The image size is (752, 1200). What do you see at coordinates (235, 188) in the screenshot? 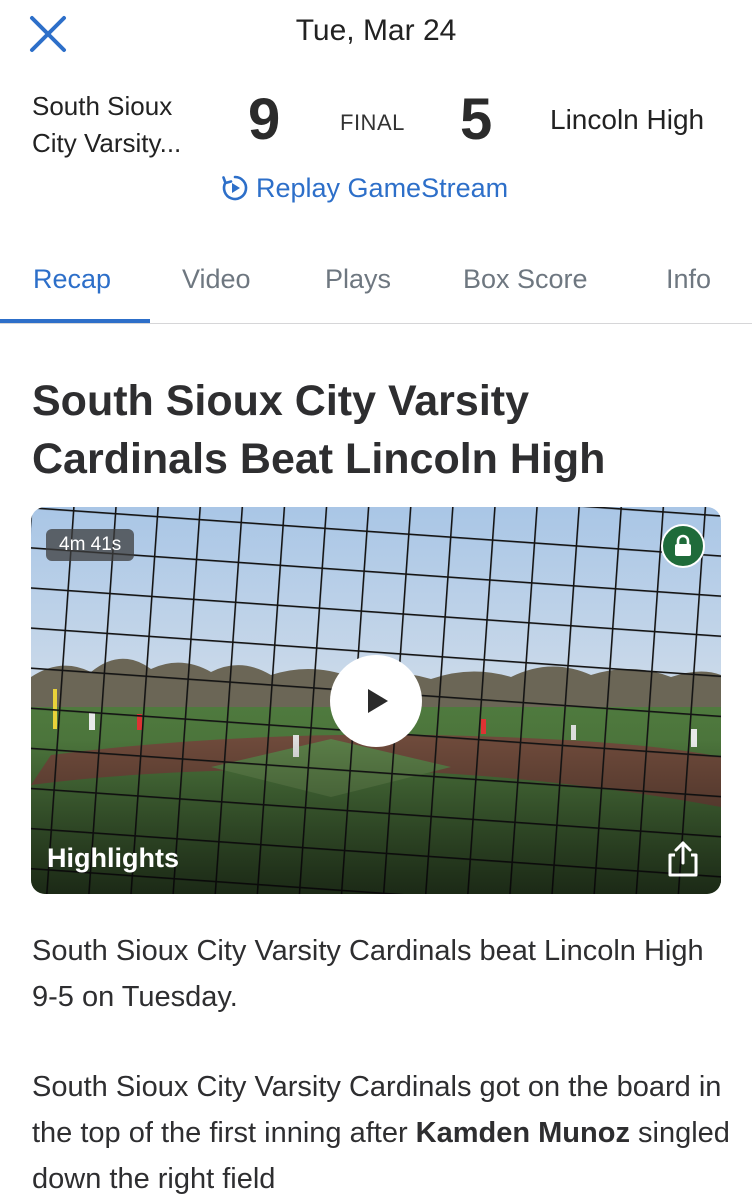
I see `replay-icon` at bounding box center [235, 188].